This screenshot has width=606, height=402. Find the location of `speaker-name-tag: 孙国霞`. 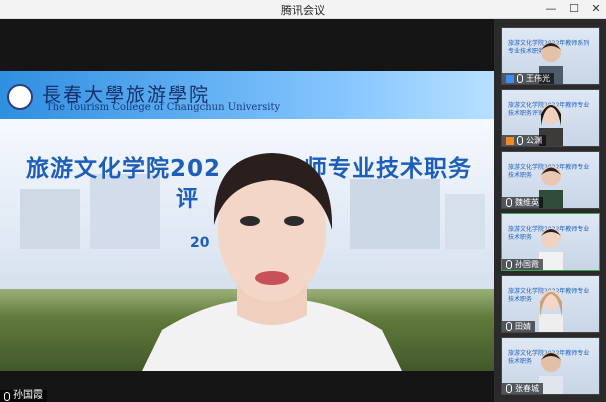

speaker-name-tag: 孙国霞 is located at coordinates (23, 396).